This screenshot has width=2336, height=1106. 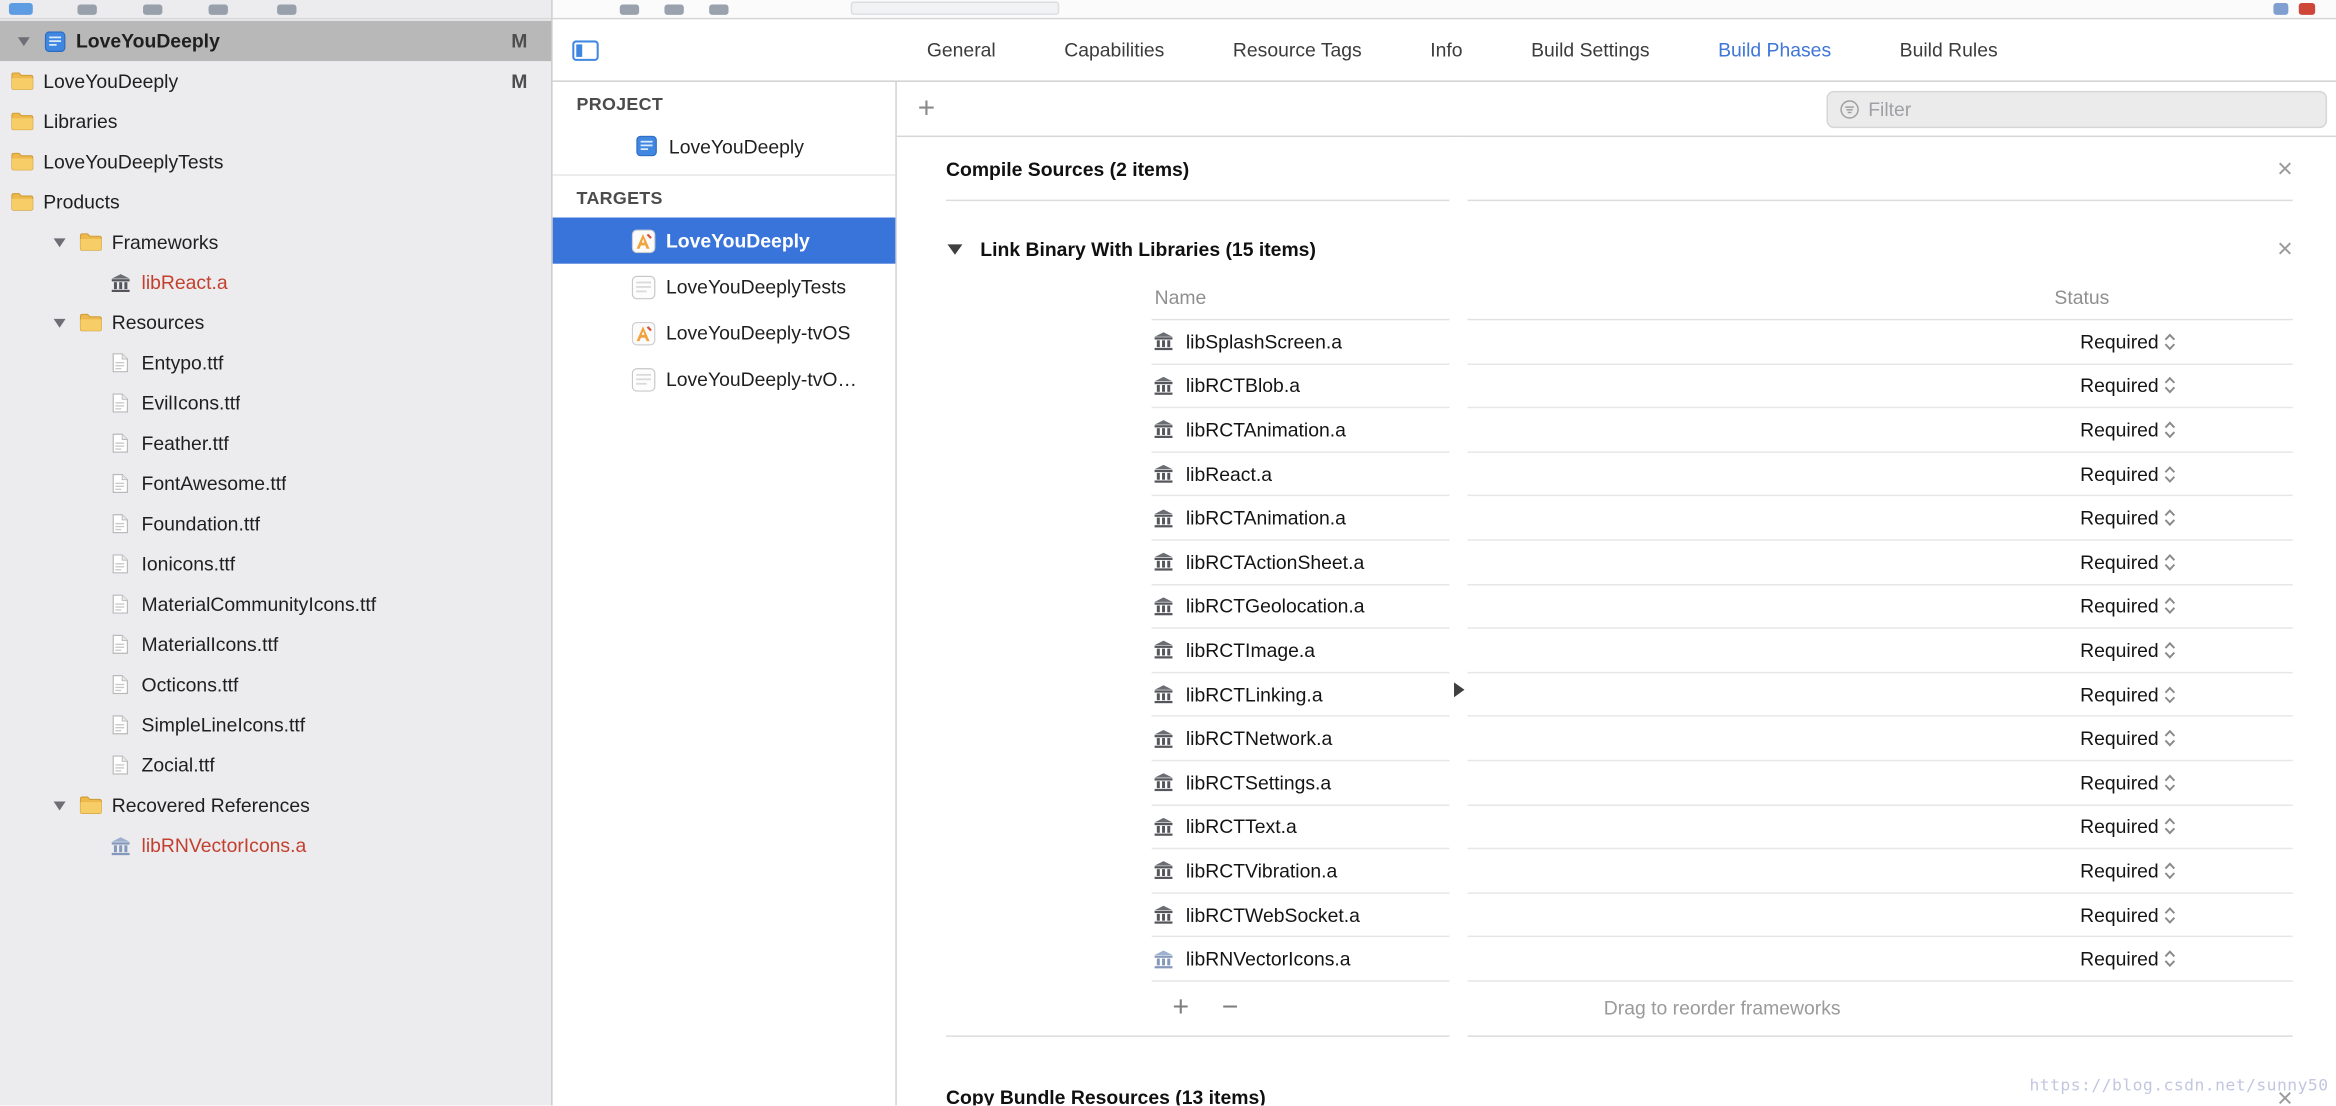 I want to click on sidebar-item-librnvectoricons-a: libRNVectorIcons.a, so click(x=275, y=845).